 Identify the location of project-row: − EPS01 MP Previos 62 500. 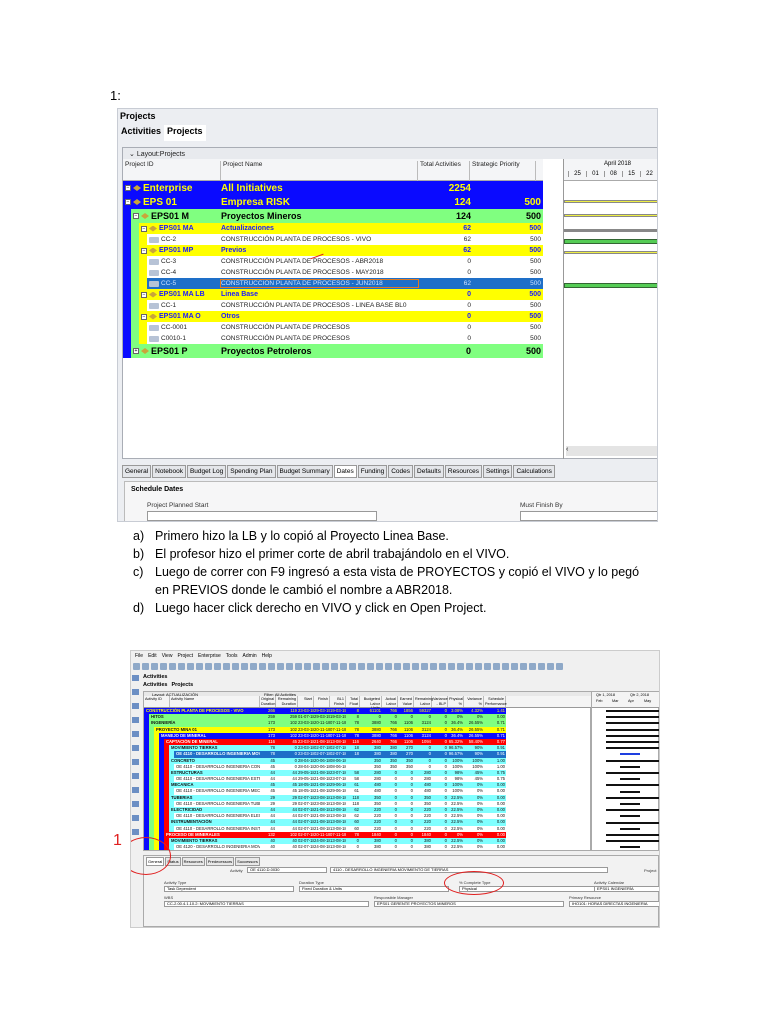
(333, 250).